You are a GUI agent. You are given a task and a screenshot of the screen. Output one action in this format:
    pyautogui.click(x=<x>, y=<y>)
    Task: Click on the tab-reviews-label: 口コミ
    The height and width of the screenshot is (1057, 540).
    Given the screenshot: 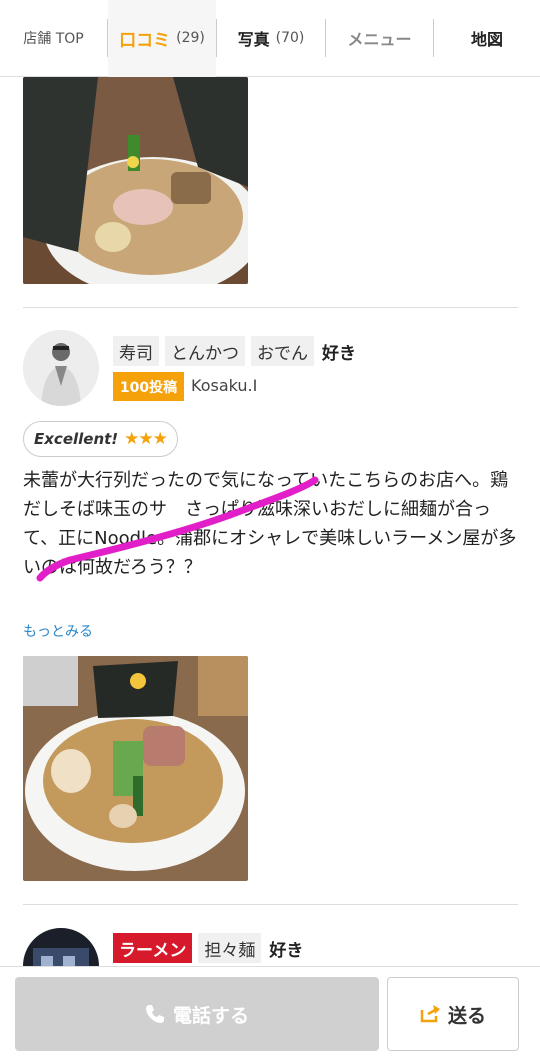 What is the action you would take?
    pyautogui.click(x=145, y=40)
    